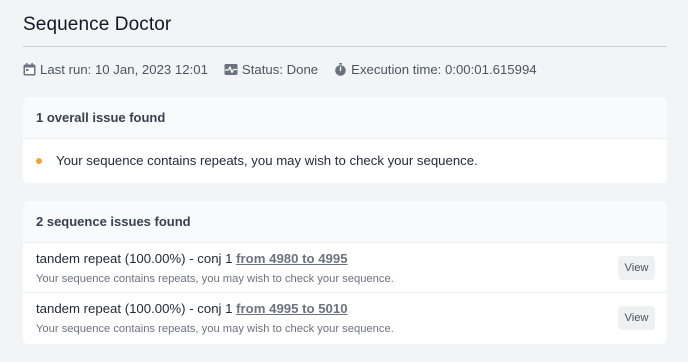 The image size is (688, 362). What do you see at coordinates (124, 69) in the screenshot?
I see `last-run-text: Last run: 10 Jan, 2023 12:01` at bounding box center [124, 69].